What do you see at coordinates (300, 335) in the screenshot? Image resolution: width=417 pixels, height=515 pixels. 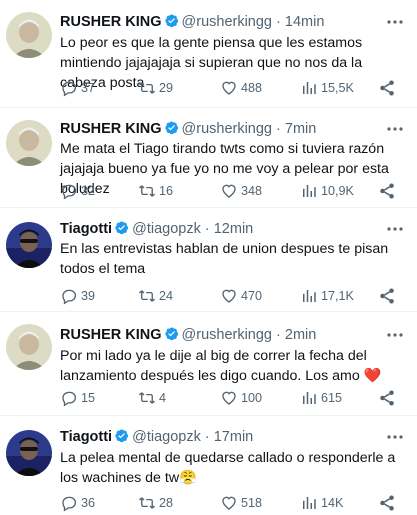 I see `timestamp: 2min` at bounding box center [300, 335].